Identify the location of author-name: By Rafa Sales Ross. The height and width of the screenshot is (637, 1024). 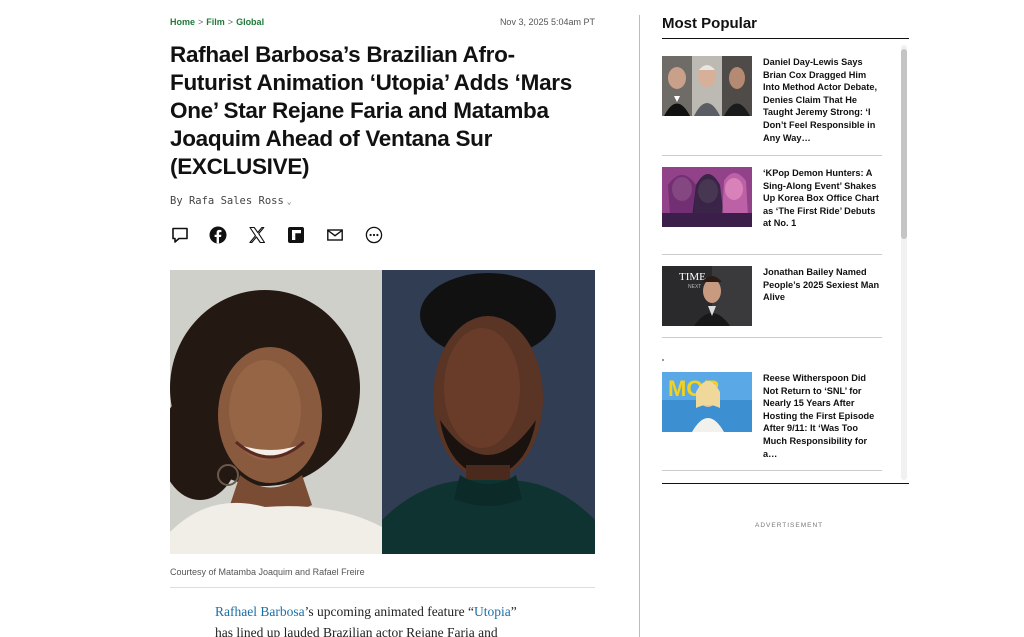
(227, 201).